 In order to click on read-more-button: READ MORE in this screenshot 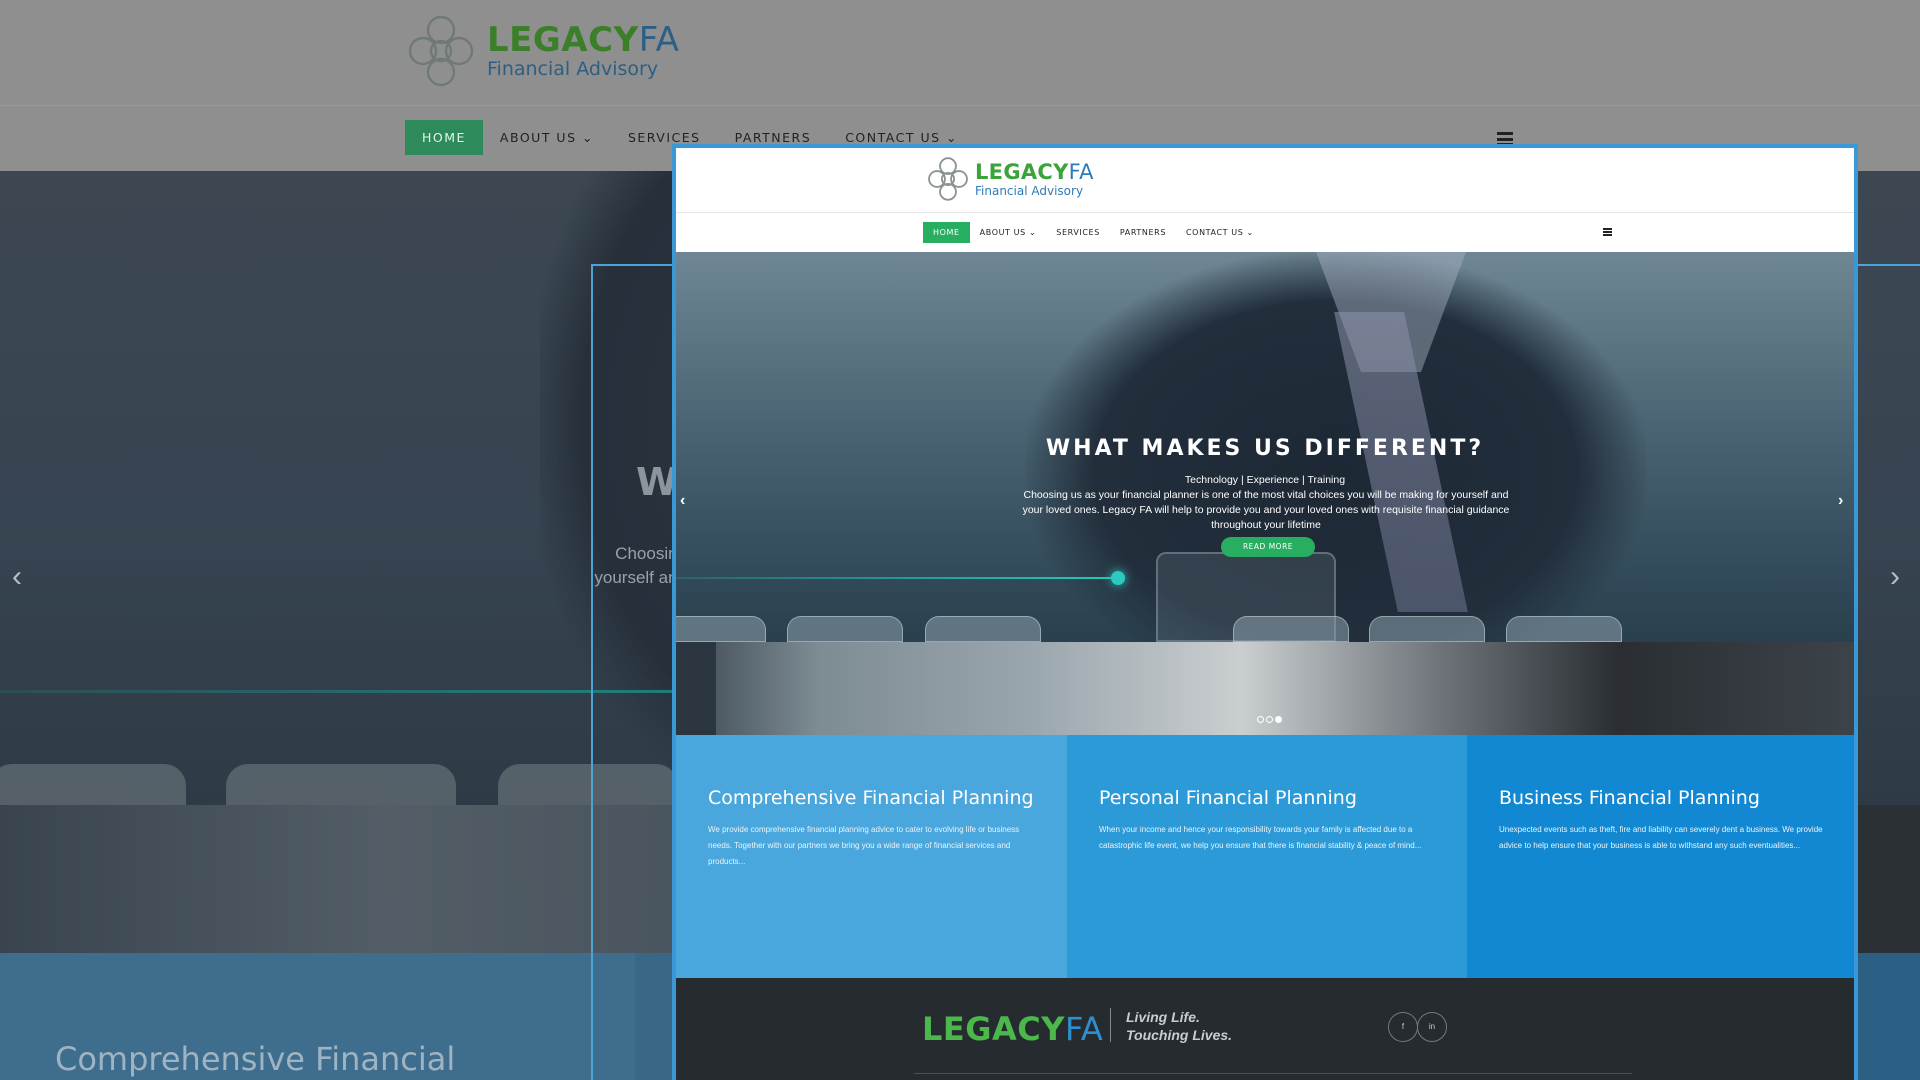, I will do `click(1268, 547)`.